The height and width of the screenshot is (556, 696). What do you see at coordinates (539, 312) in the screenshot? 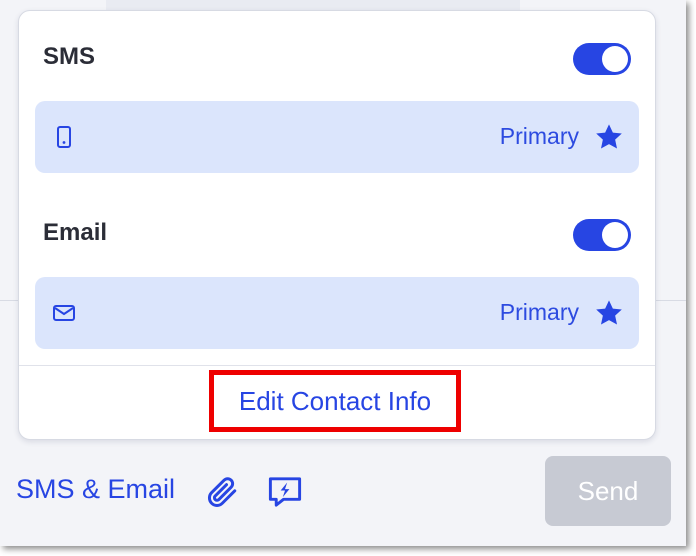
I see `email-primary-badge: Primary` at bounding box center [539, 312].